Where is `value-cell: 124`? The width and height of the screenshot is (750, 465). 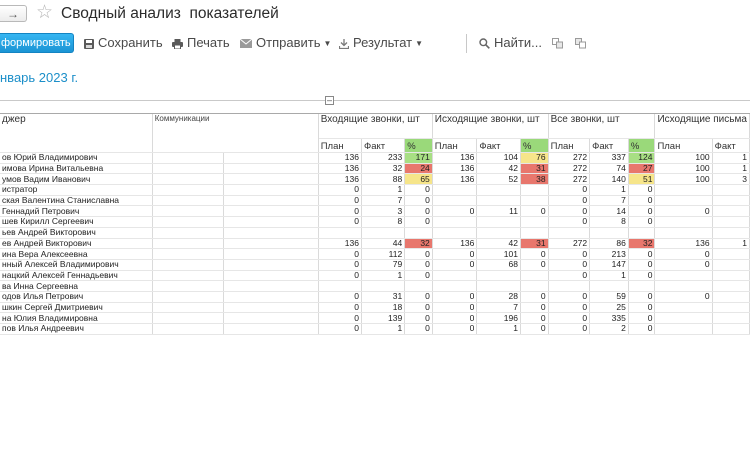 value-cell: 124 is located at coordinates (642, 158).